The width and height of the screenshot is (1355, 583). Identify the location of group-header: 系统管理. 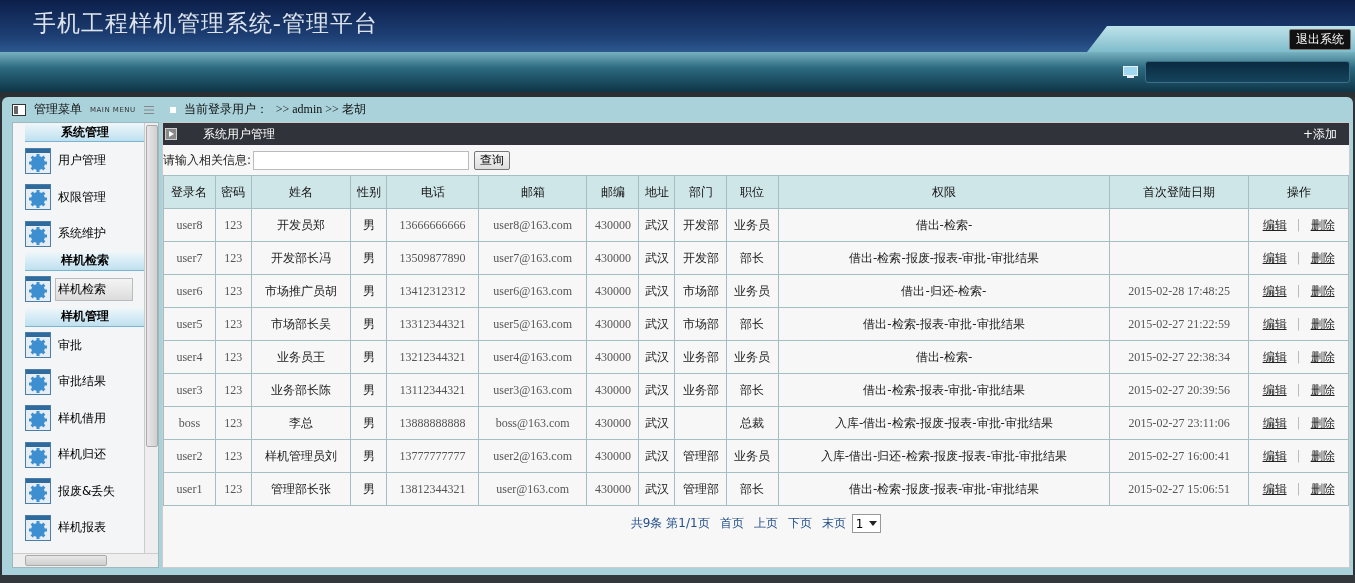
(84, 133).